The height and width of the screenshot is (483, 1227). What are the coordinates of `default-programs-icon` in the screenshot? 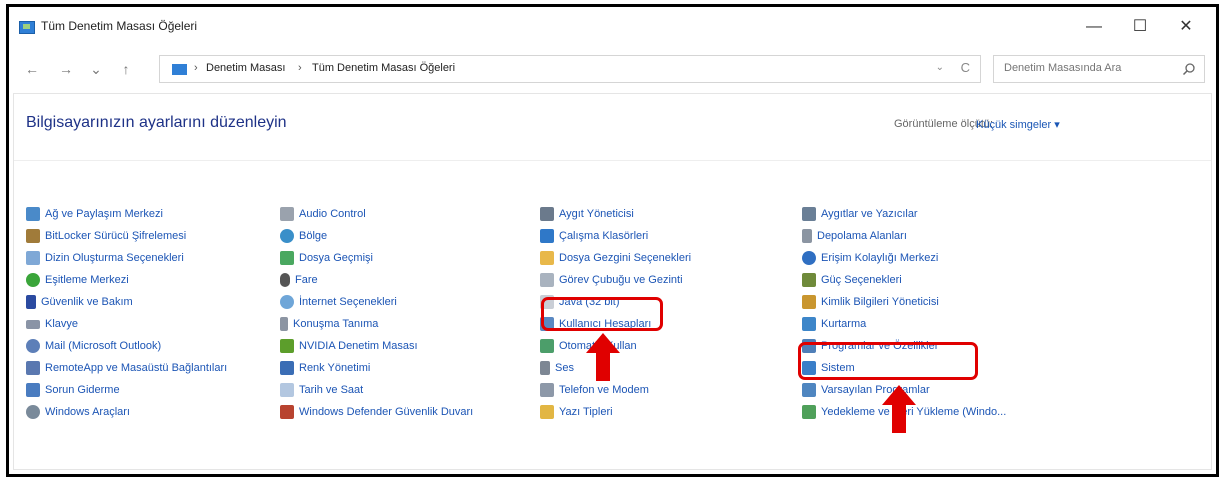 It's located at (809, 390).